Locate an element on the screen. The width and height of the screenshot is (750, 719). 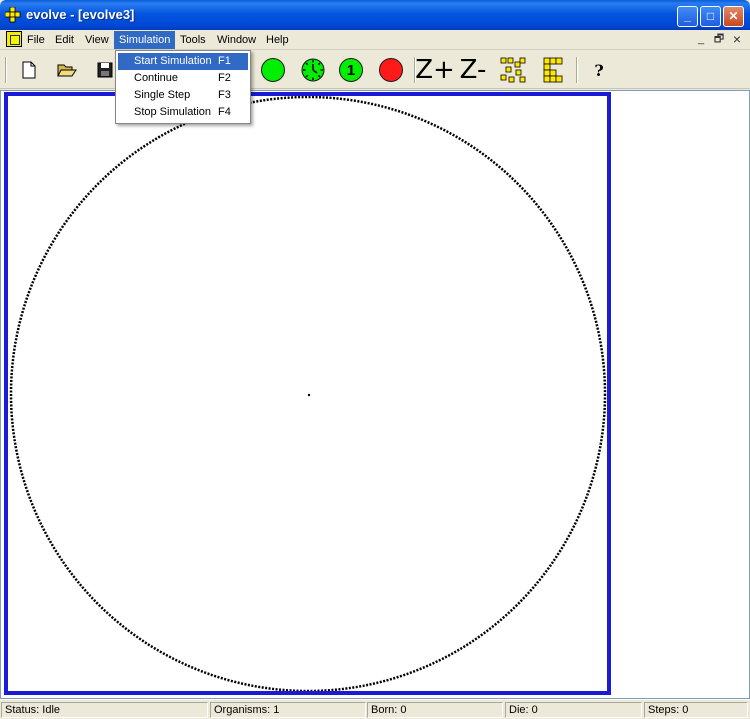
new-button is located at coordinates (29, 70).